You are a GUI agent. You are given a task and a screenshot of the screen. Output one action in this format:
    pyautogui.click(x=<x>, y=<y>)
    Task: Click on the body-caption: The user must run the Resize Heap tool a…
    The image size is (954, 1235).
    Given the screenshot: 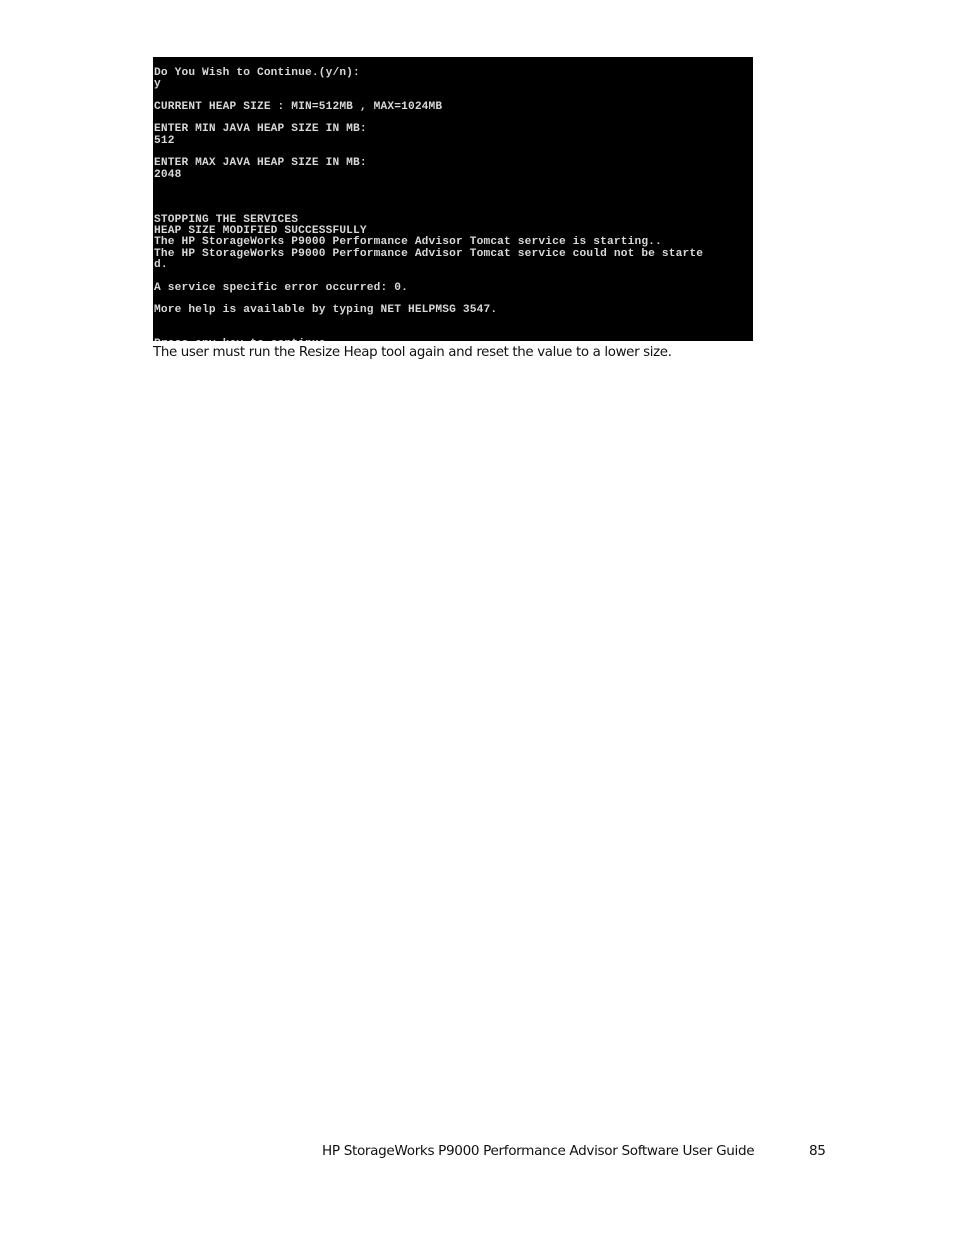 What is the action you would take?
    pyautogui.click(x=412, y=352)
    